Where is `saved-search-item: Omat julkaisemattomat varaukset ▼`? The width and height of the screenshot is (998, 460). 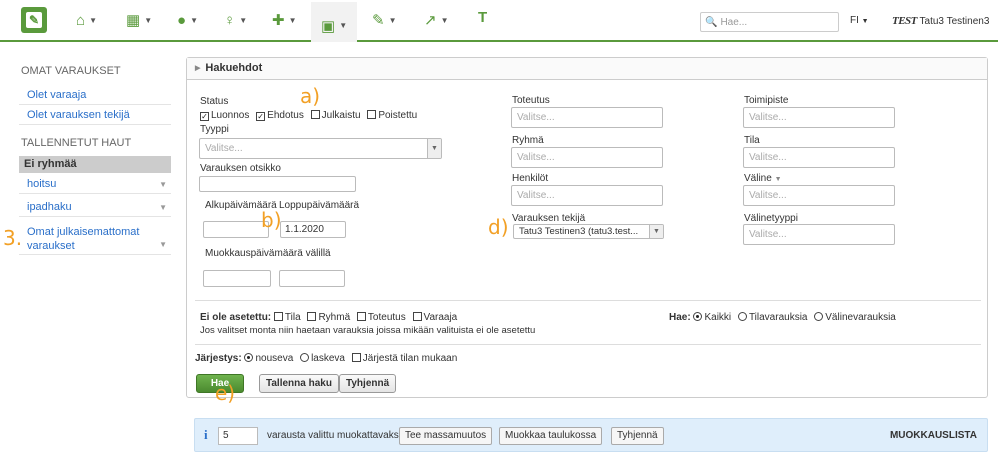 saved-search-item: Omat julkaisemattomat varaukset ▼ is located at coordinates (95, 238).